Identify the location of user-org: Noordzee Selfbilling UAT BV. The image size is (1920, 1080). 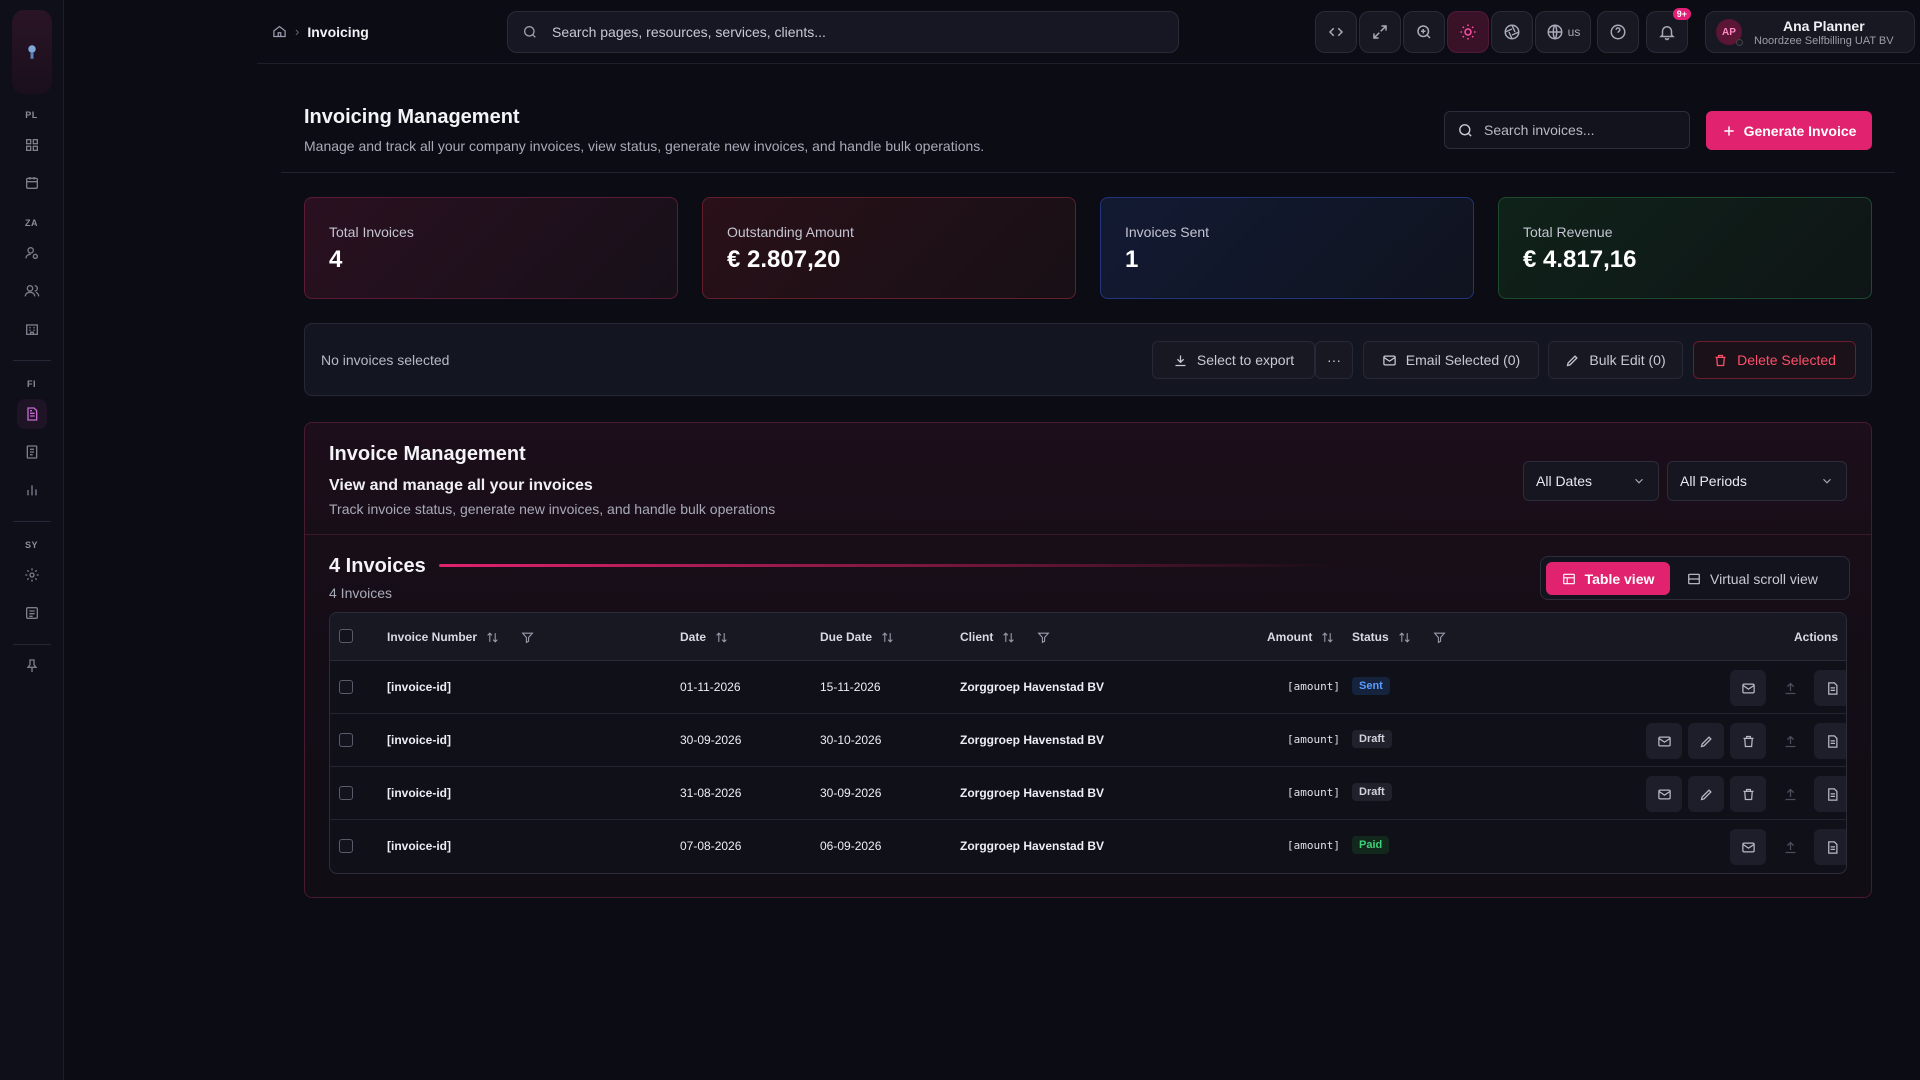
(1824, 40).